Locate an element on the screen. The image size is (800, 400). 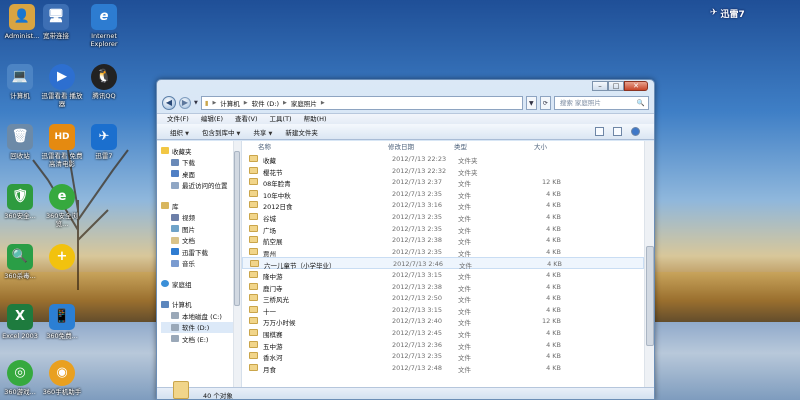
nav-xunlei-downloads: 迅雷下载 is located at coordinates (201, 252).